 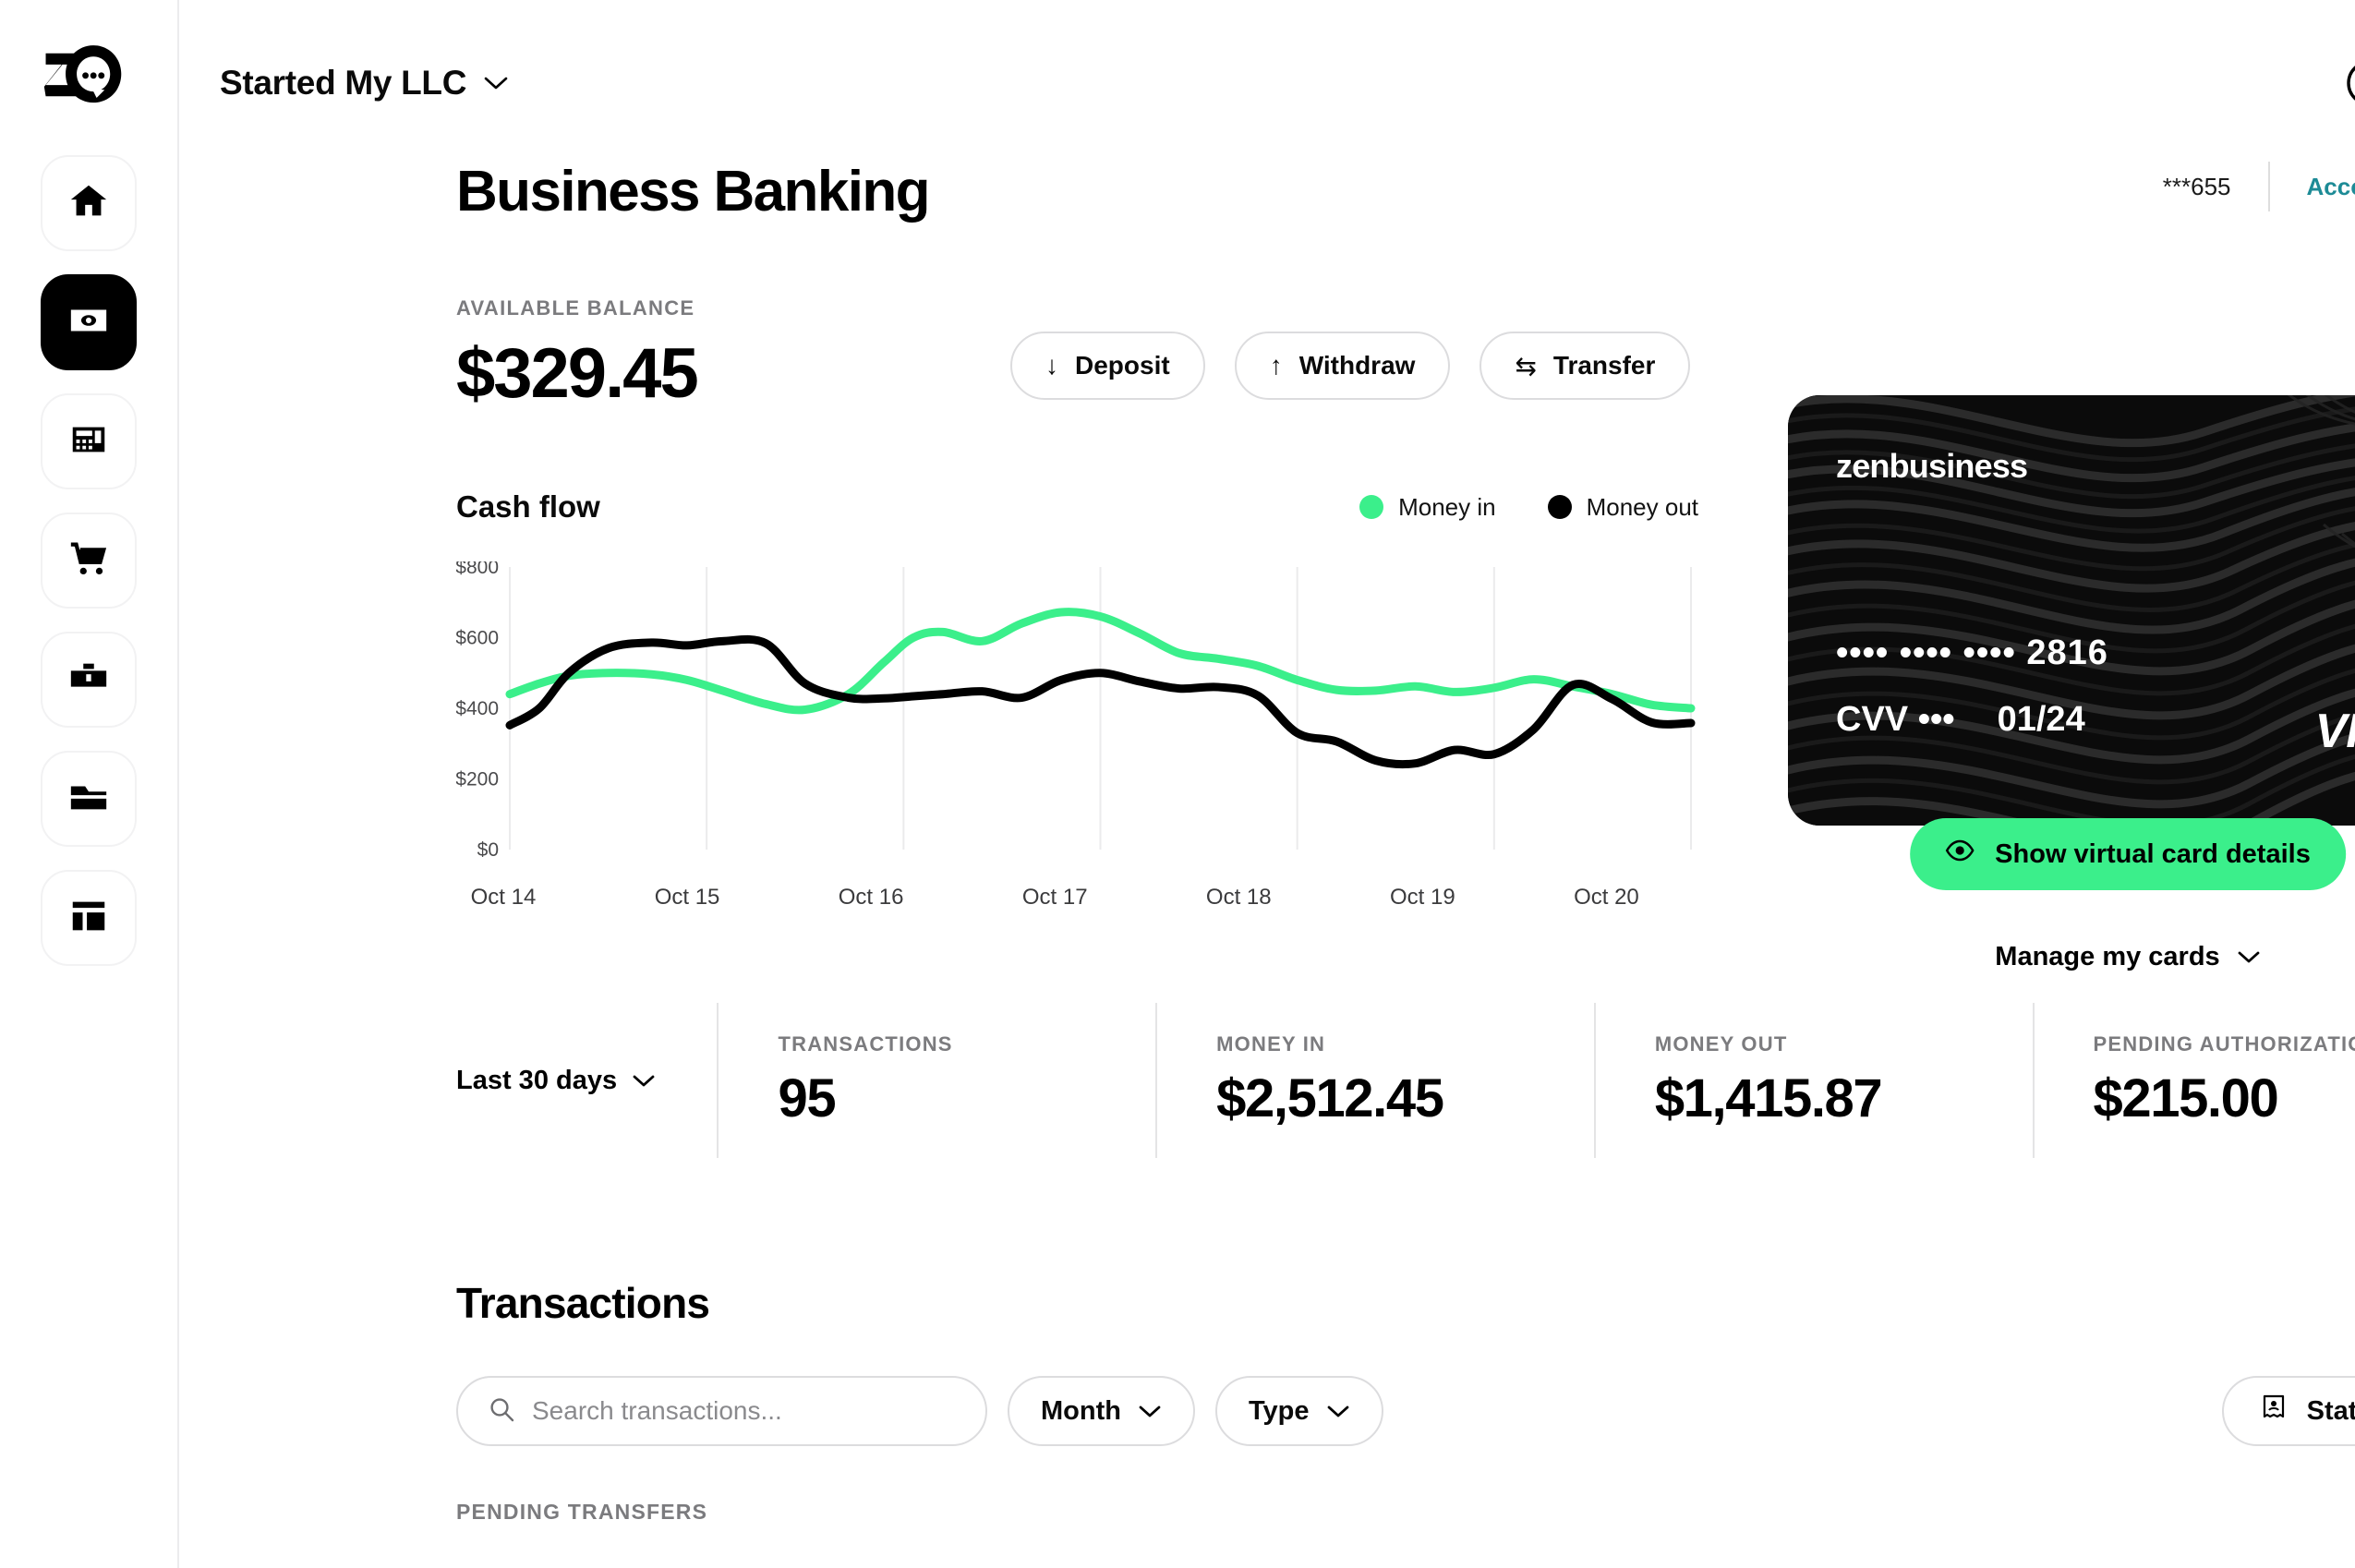 What do you see at coordinates (1051, 365) in the screenshot?
I see `arrow-down-icon: ↓` at bounding box center [1051, 365].